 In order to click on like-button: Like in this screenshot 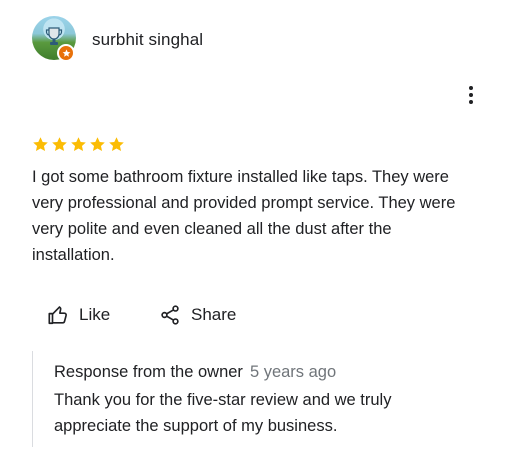, I will do `click(78, 315)`.